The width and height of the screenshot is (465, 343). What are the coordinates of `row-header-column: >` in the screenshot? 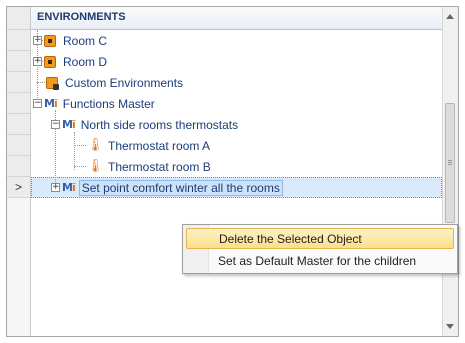 It's located at (19, 171).